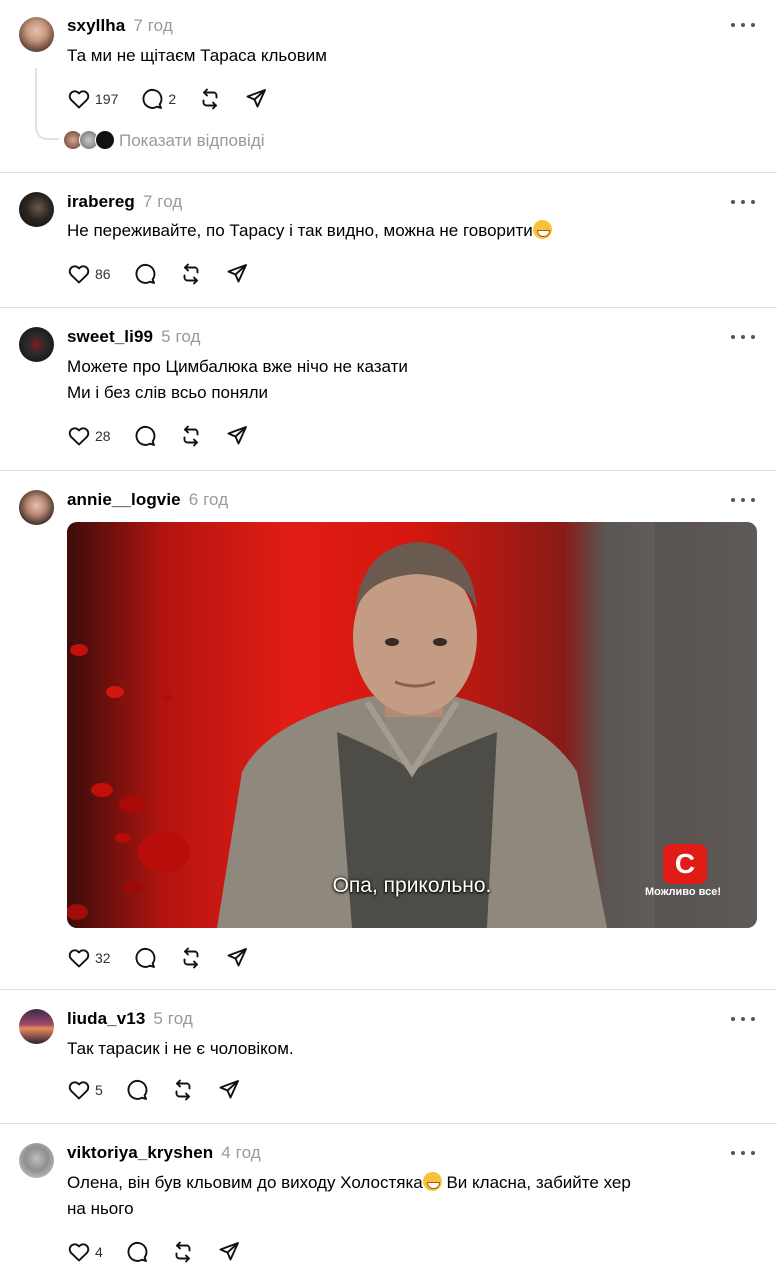 Image resolution: width=777 pixels, height=1282 pixels. Describe the element at coordinates (100, 1208) in the screenshot. I see `post-text-line2: на нього` at that location.